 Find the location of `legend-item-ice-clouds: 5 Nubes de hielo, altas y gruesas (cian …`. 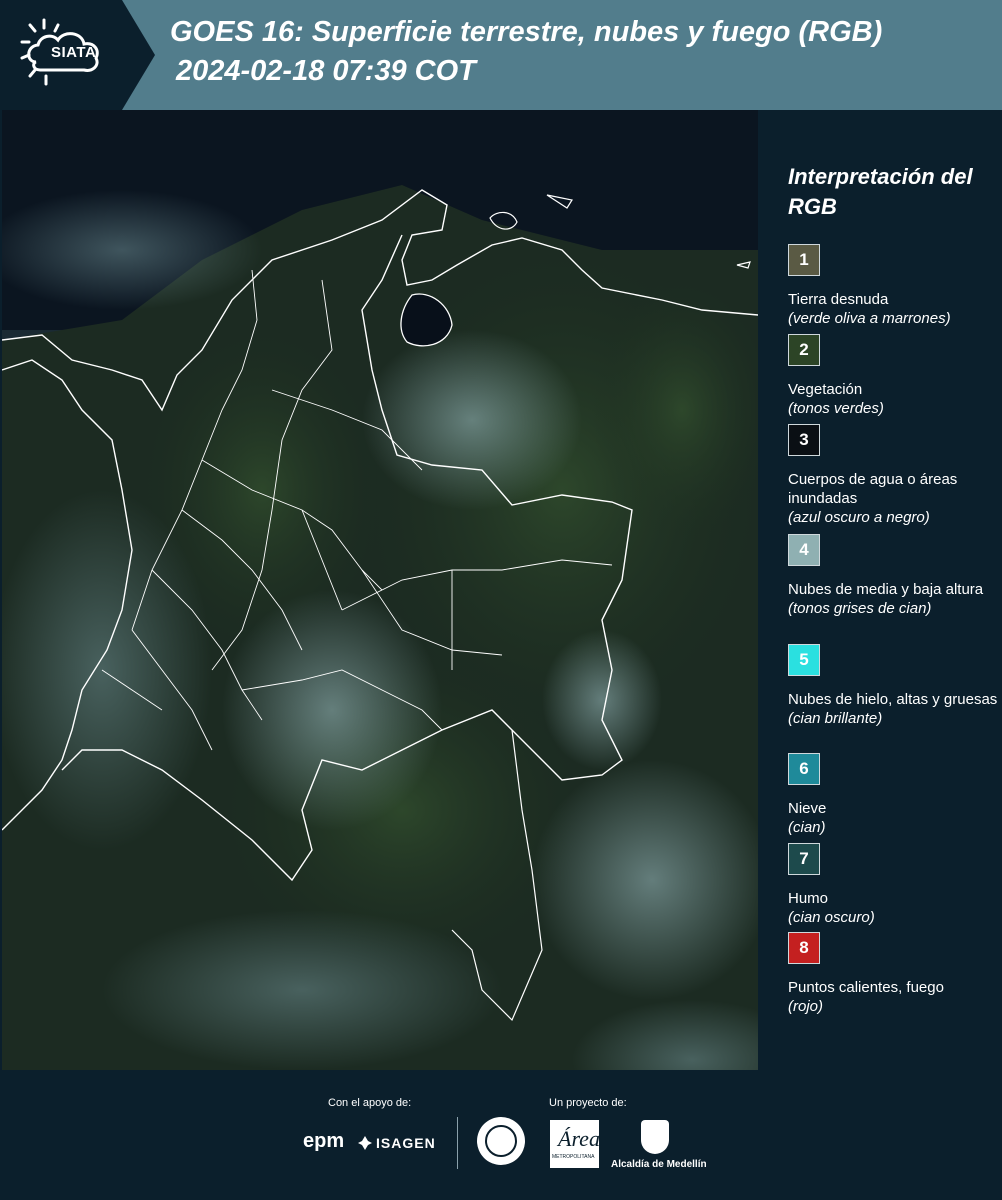

legend-item-ice-clouds: 5 Nubes de hielo, altas y gruesas (cian … is located at coordinates (893, 686).